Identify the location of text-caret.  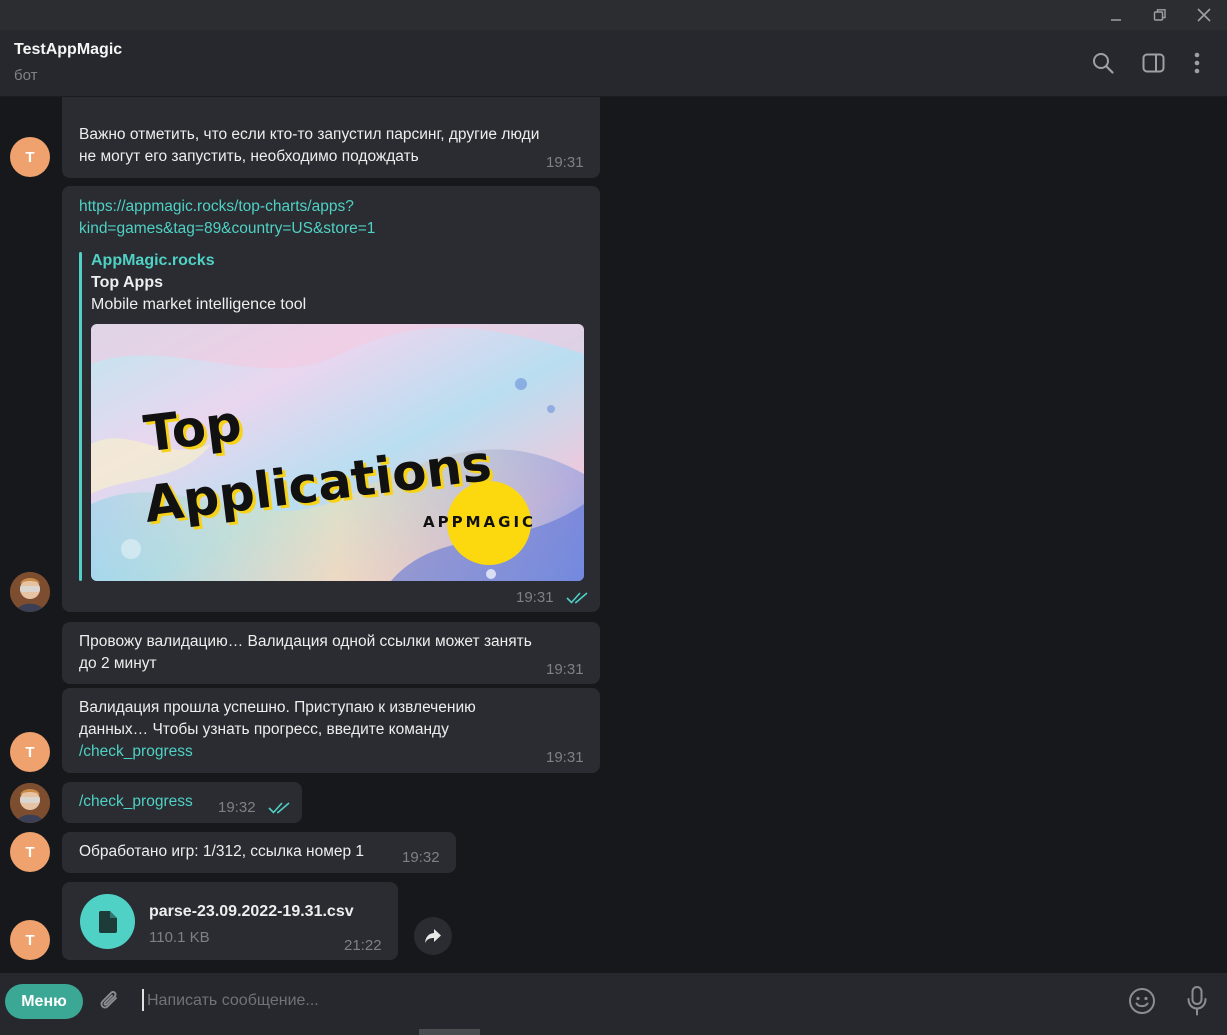
(143, 1000).